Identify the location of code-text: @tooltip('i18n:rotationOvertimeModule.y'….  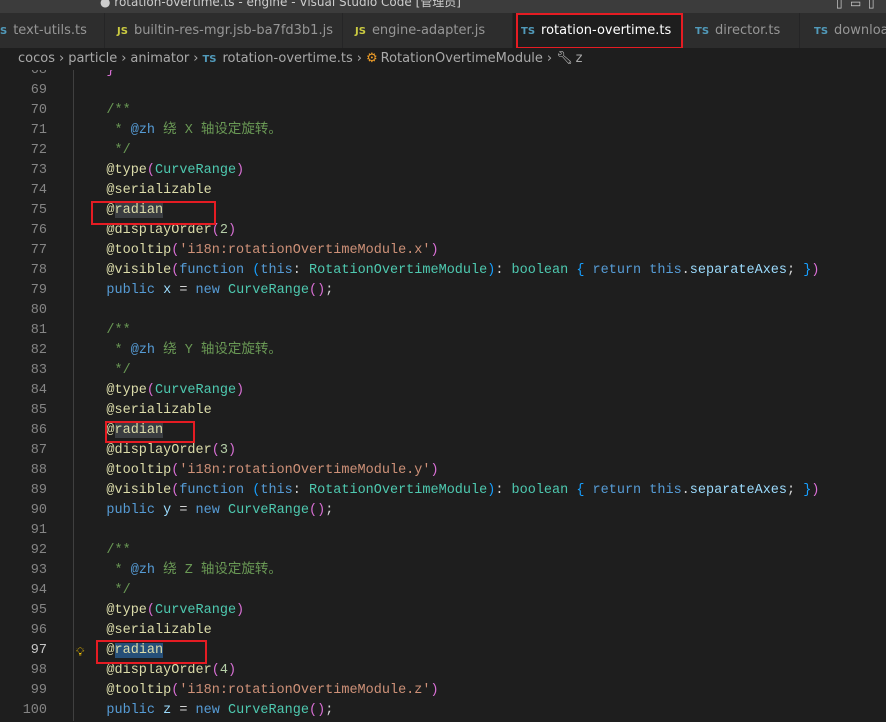
(256, 471).